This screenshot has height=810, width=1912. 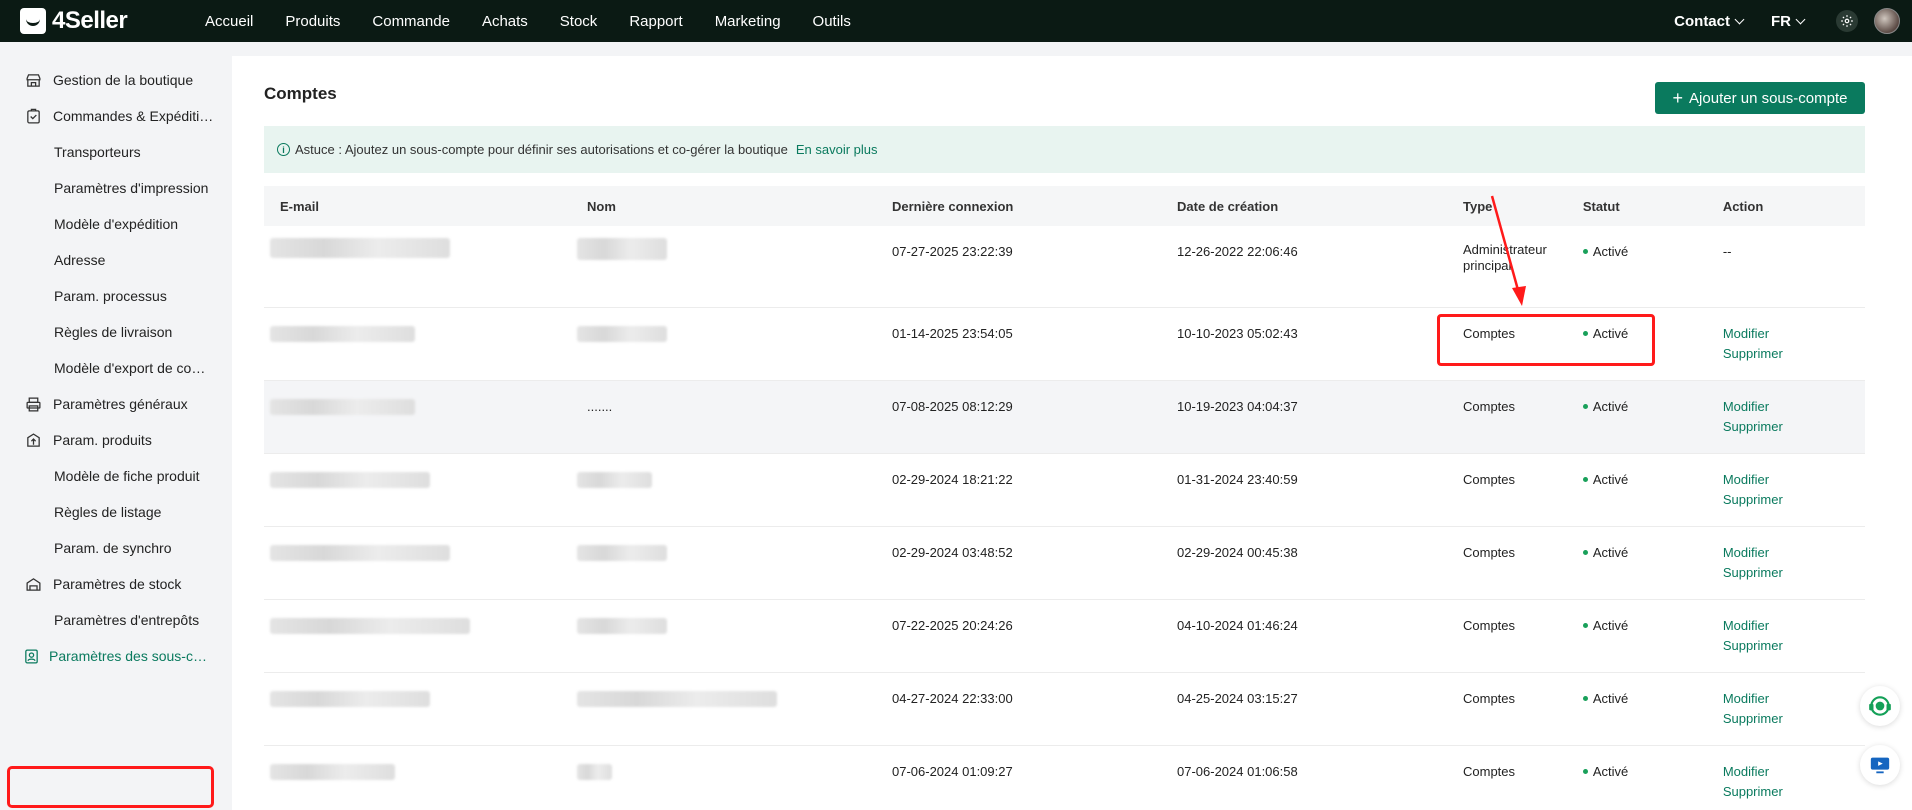 What do you see at coordinates (1304, 267) in the screenshot?
I see `created-cell: 12-26-2022 22:06:46` at bounding box center [1304, 267].